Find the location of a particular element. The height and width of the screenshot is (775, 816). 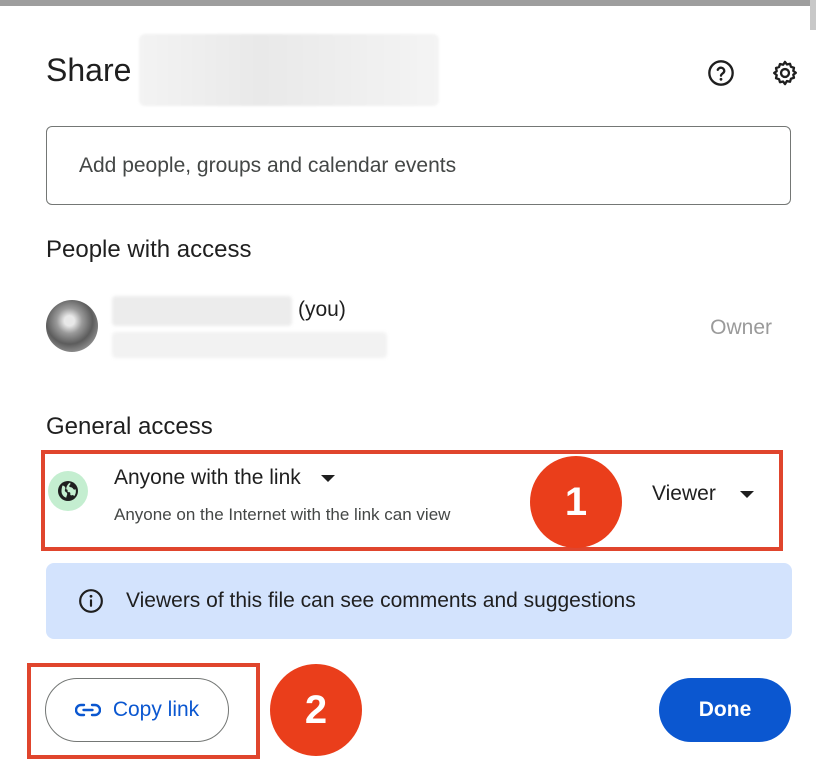

info-icon is located at coordinates (91, 601).